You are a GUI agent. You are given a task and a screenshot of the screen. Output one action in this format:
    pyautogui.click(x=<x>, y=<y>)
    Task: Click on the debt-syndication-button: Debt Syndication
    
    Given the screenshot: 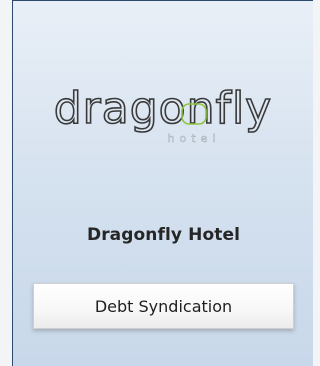 What is the action you would take?
    pyautogui.click(x=163, y=306)
    